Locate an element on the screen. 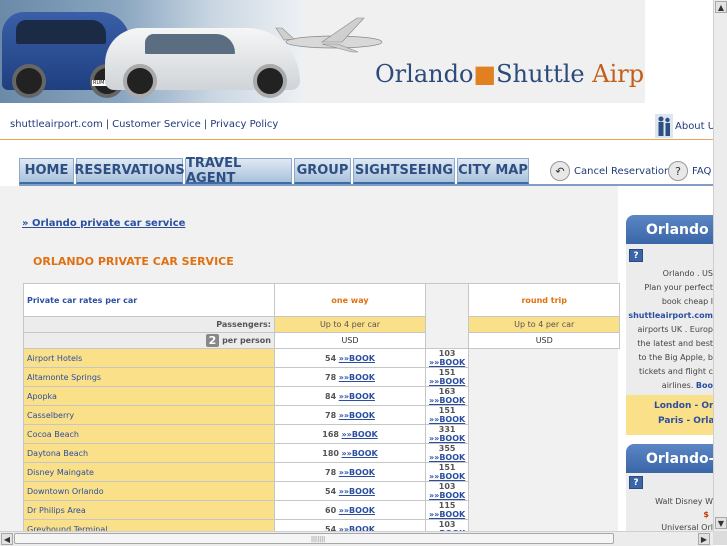 This screenshot has width=727, height=546. tab-city-map: CITY MAP is located at coordinates (493, 171).